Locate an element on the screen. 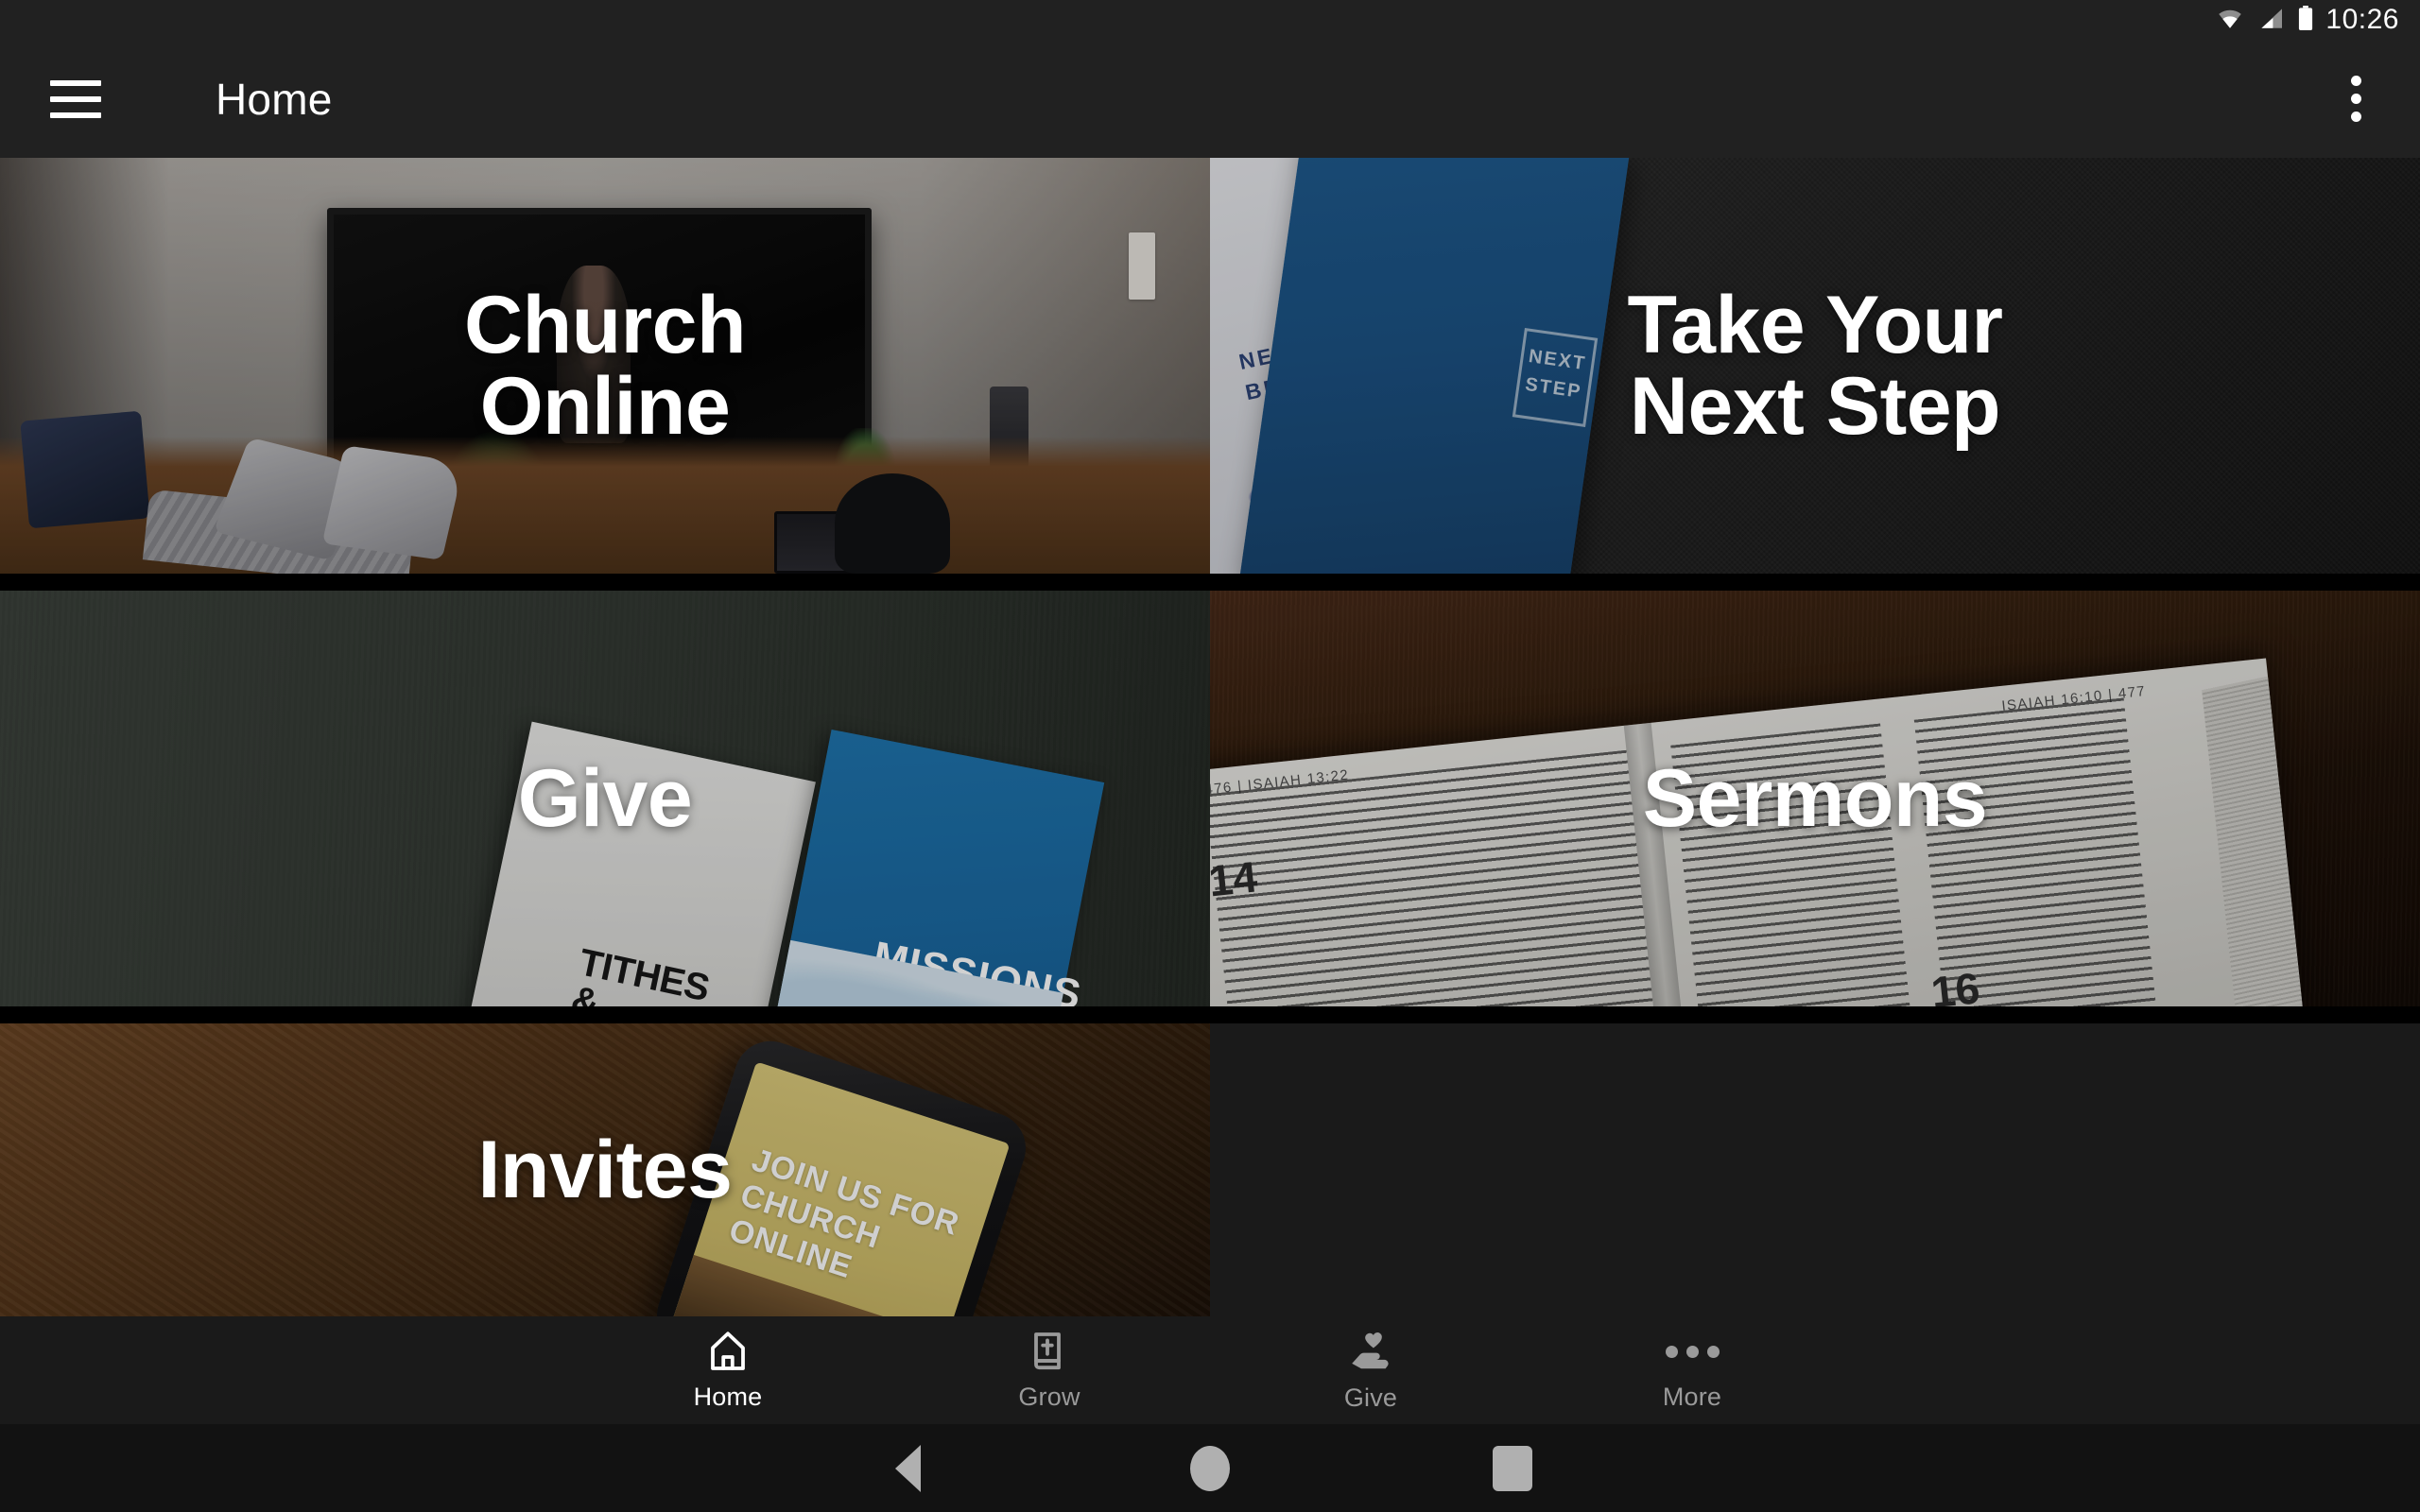  bottom-nav-item-give: Give is located at coordinates (1370, 1370).